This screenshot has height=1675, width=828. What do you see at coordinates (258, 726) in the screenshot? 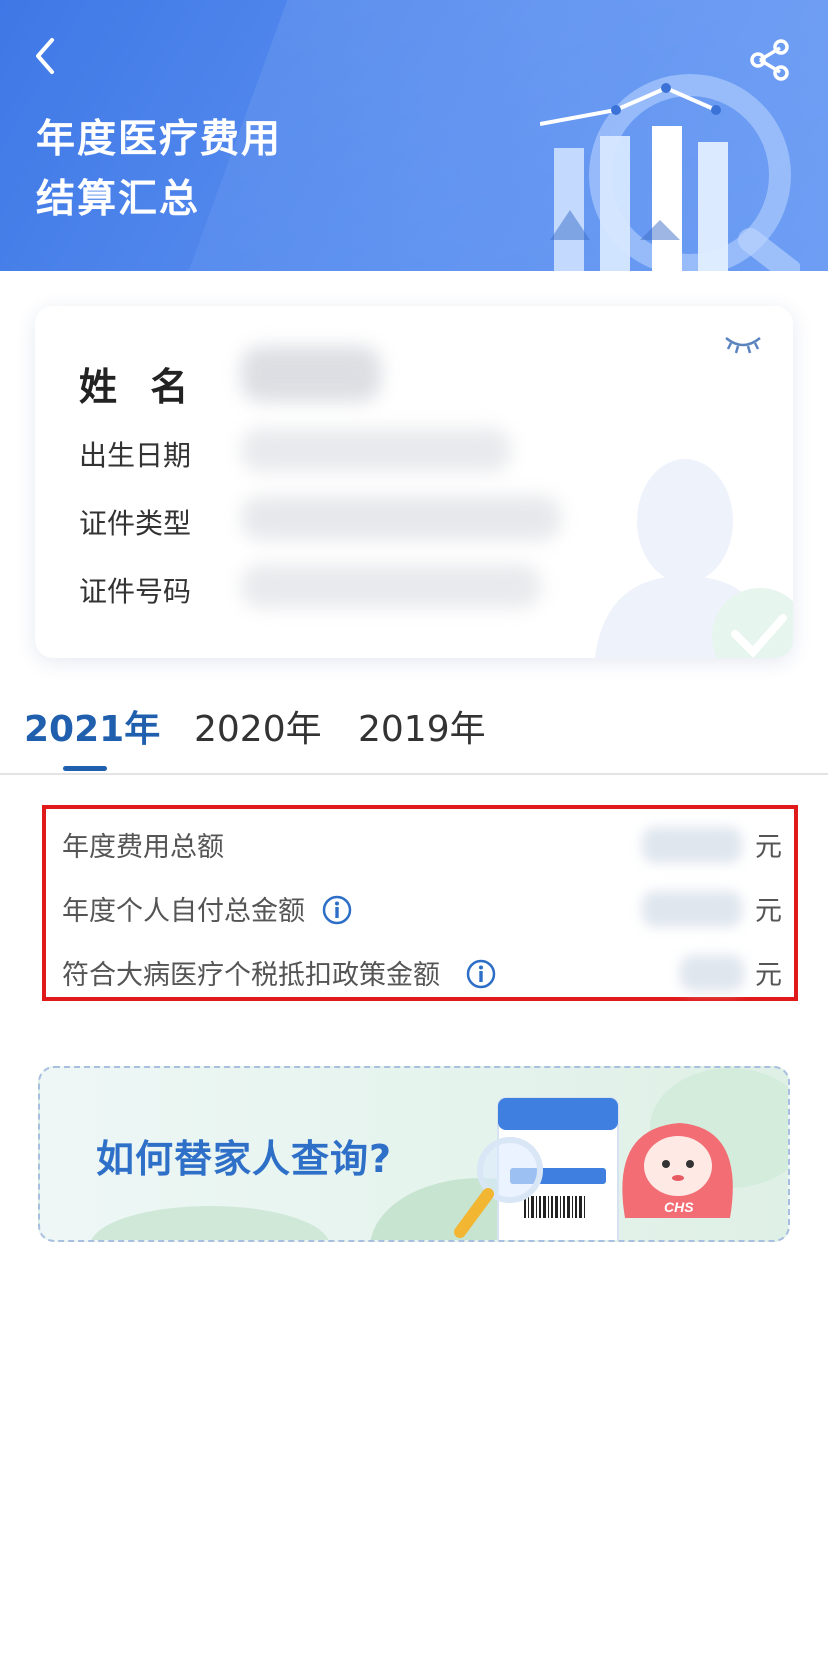
I see `tab-2020: 2020年` at bounding box center [258, 726].